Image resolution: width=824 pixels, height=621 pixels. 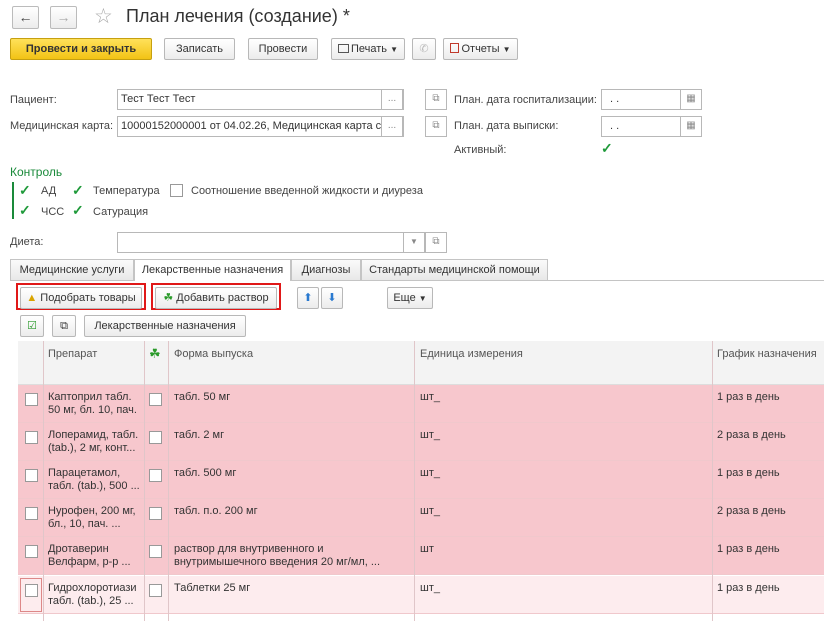 What do you see at coordinates (506, 126) in the screenshot?
I see `discharge-date-label: План. дата выписки:` at bounding box center [506, 126].